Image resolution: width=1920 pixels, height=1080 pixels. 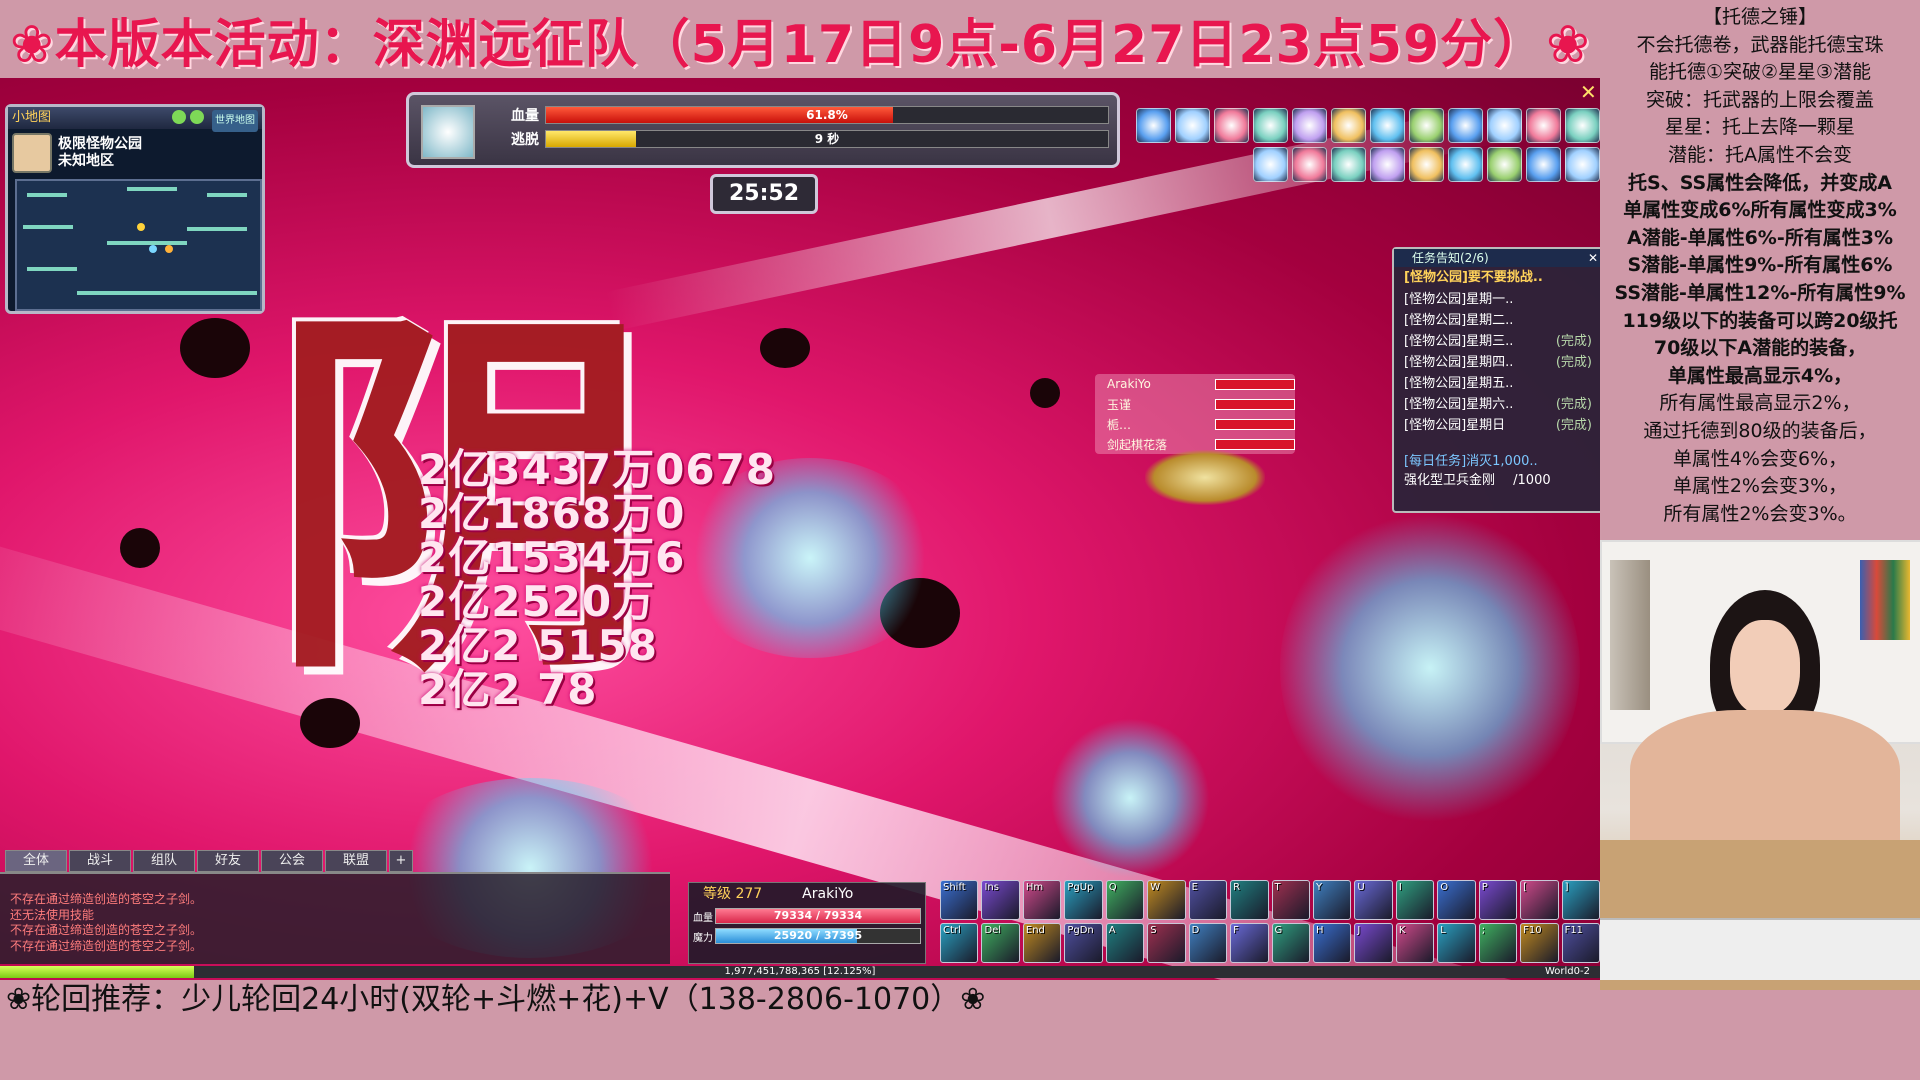 What do you see at coordinates (1456, 943) in the screenshot?
I see `hotkey-slot: L` at bounding box center [1456, 943].